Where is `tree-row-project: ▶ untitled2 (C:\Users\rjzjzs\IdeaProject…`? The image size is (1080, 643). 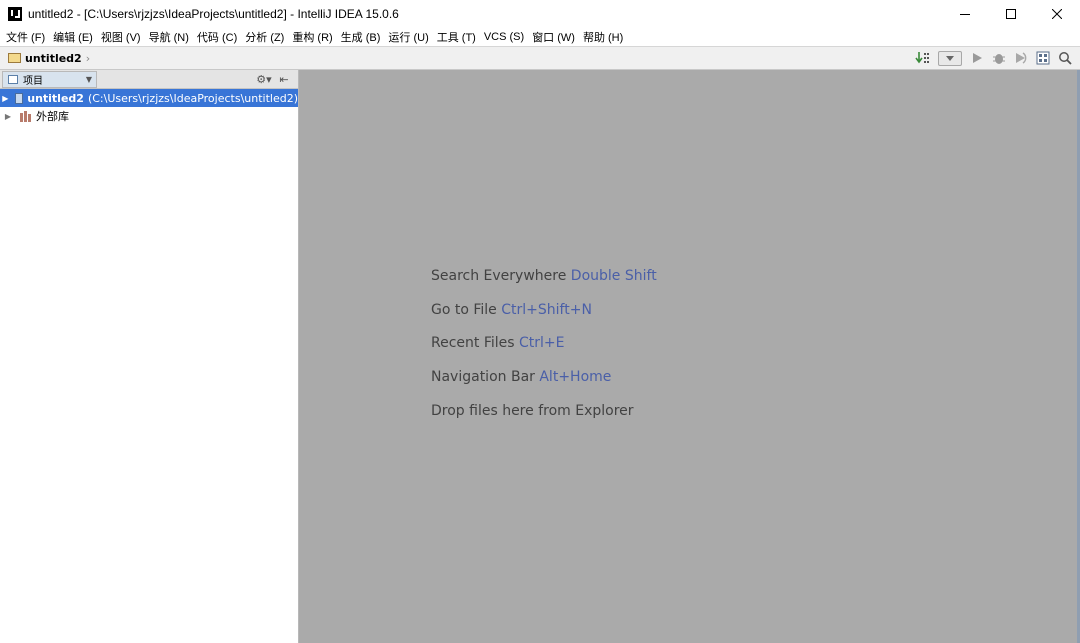 tree-row-project: ▶ untitled2 (C:\Users\rjzjzs\IdeaProject… is located at coordinates (149, 98).